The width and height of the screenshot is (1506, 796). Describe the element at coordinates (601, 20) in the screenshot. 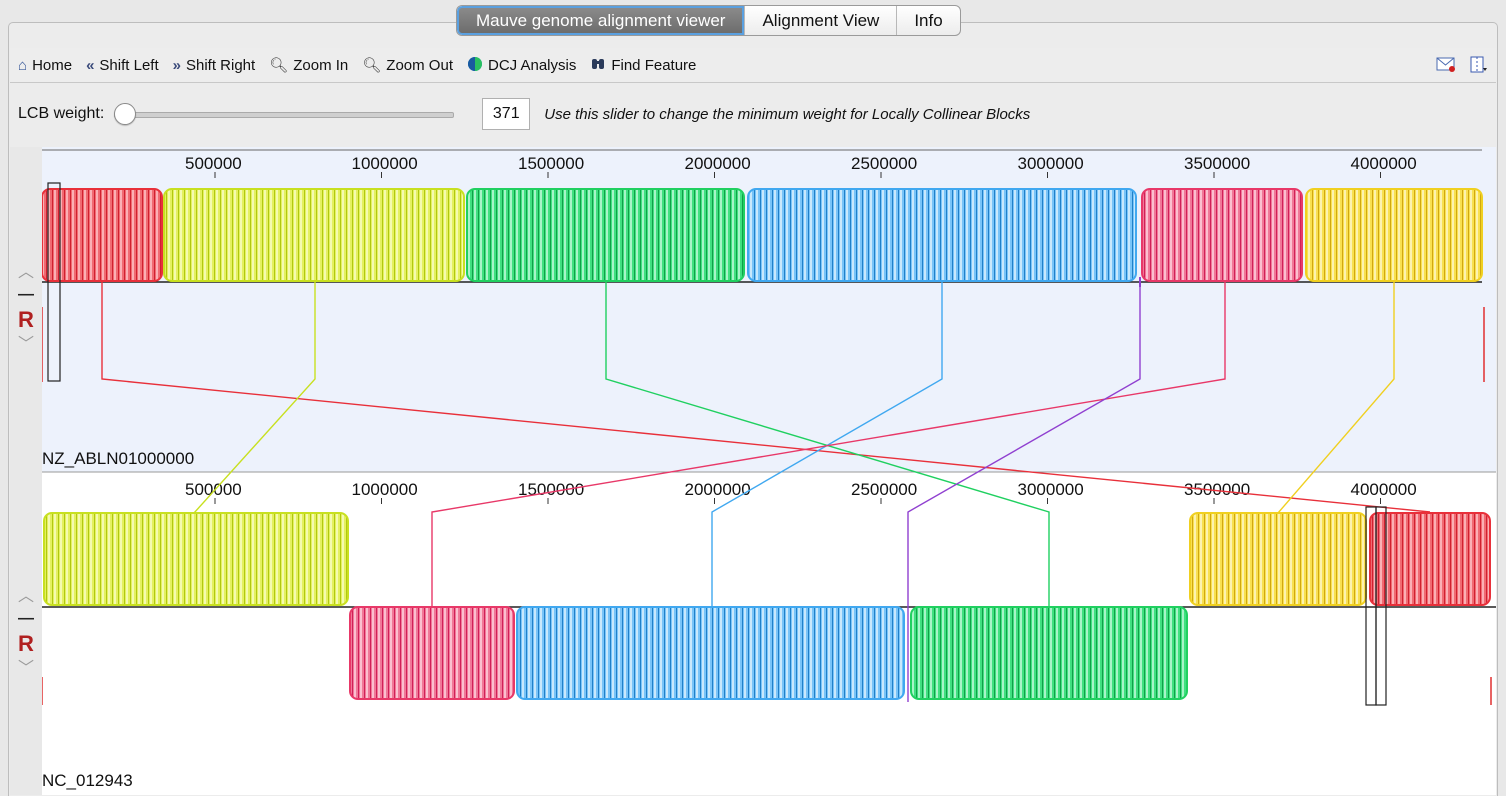

I see `tab-mauve-viewer: Mauve genome alignment viewer` at that location.